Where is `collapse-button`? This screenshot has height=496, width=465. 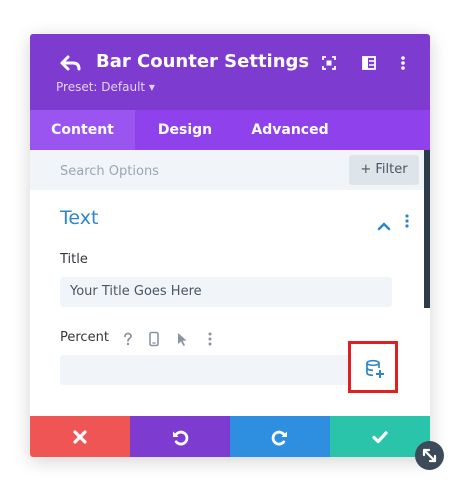 collapse-button is located at coordinates (384, 223).